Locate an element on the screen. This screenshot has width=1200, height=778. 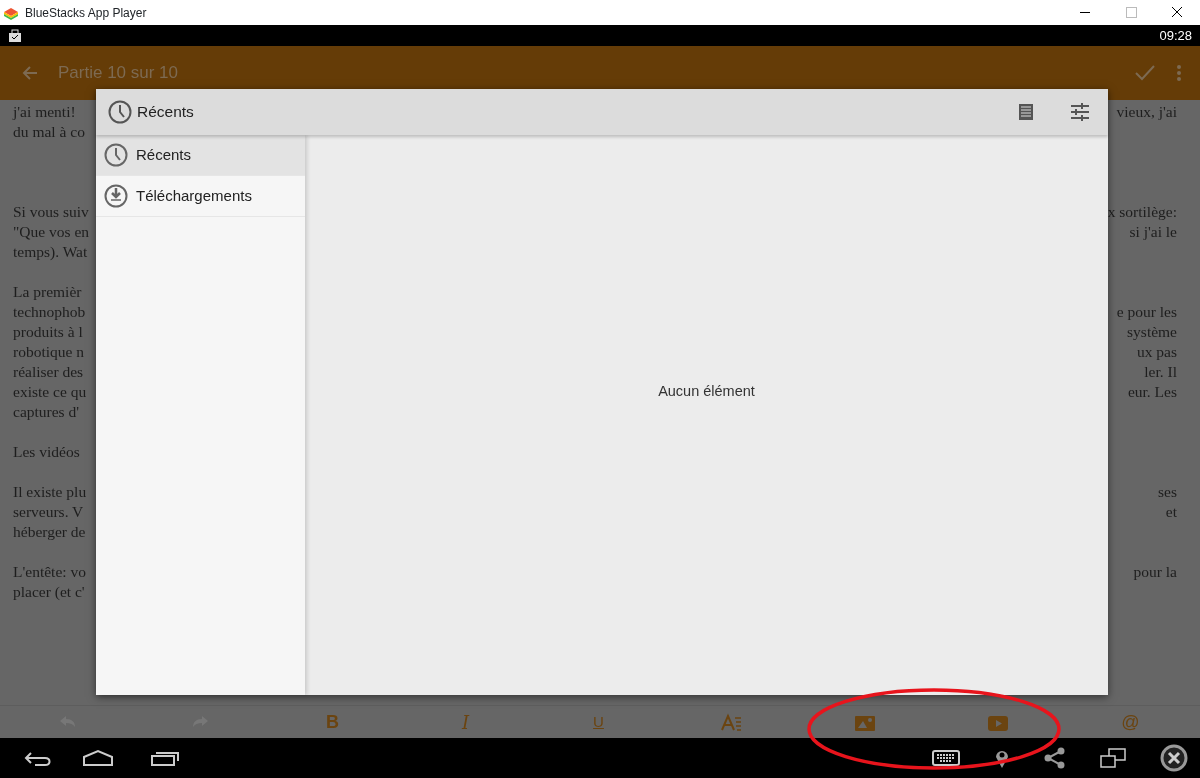
text-line: réaliser des is located at coordinates (48, 372).